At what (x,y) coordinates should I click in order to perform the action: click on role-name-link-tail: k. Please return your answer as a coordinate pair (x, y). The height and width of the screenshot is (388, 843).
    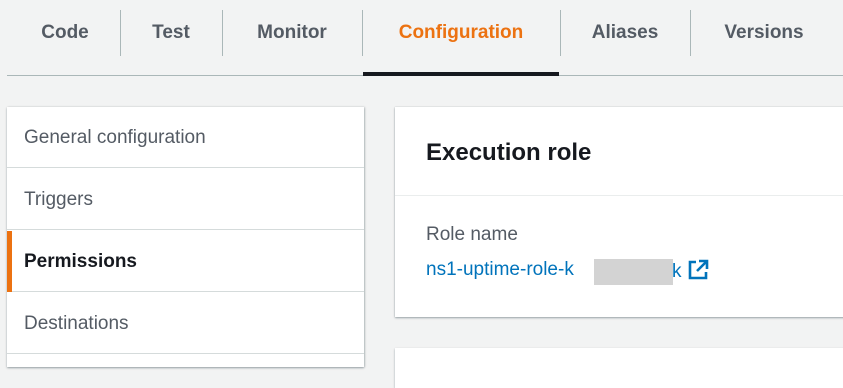
    Looking at the image, I should click on (677, 272).